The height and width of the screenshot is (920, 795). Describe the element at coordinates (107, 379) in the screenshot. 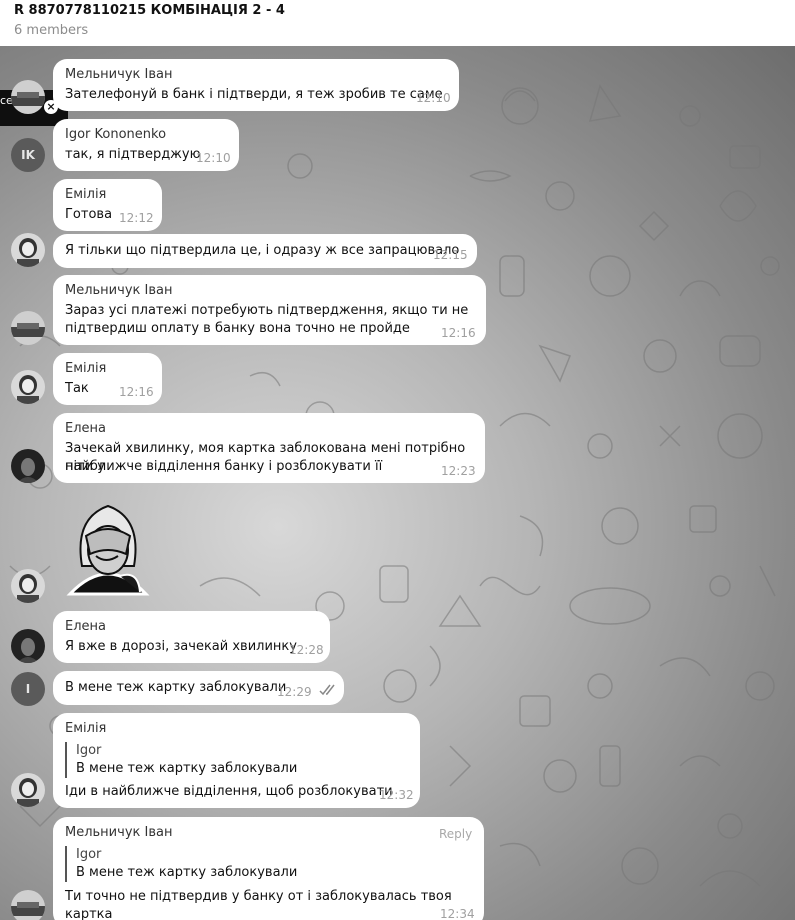

I see `message-bubble: Емілія Так 12:16` at that location.